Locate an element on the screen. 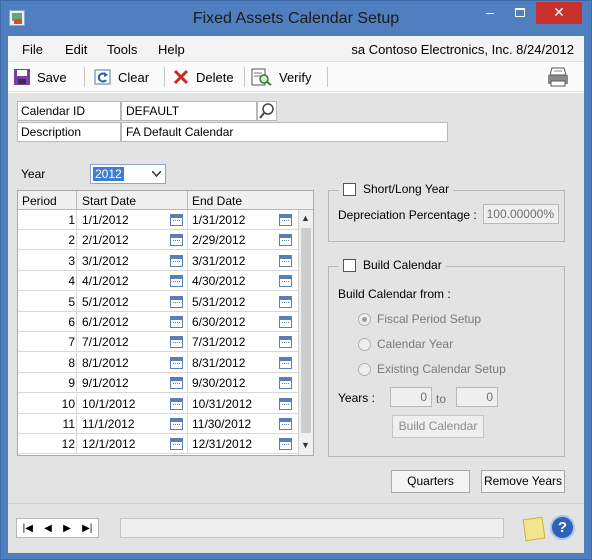 The height and width of the screenshot is (560, 592). close-button: ✕ is located at coordinates (559, 13).